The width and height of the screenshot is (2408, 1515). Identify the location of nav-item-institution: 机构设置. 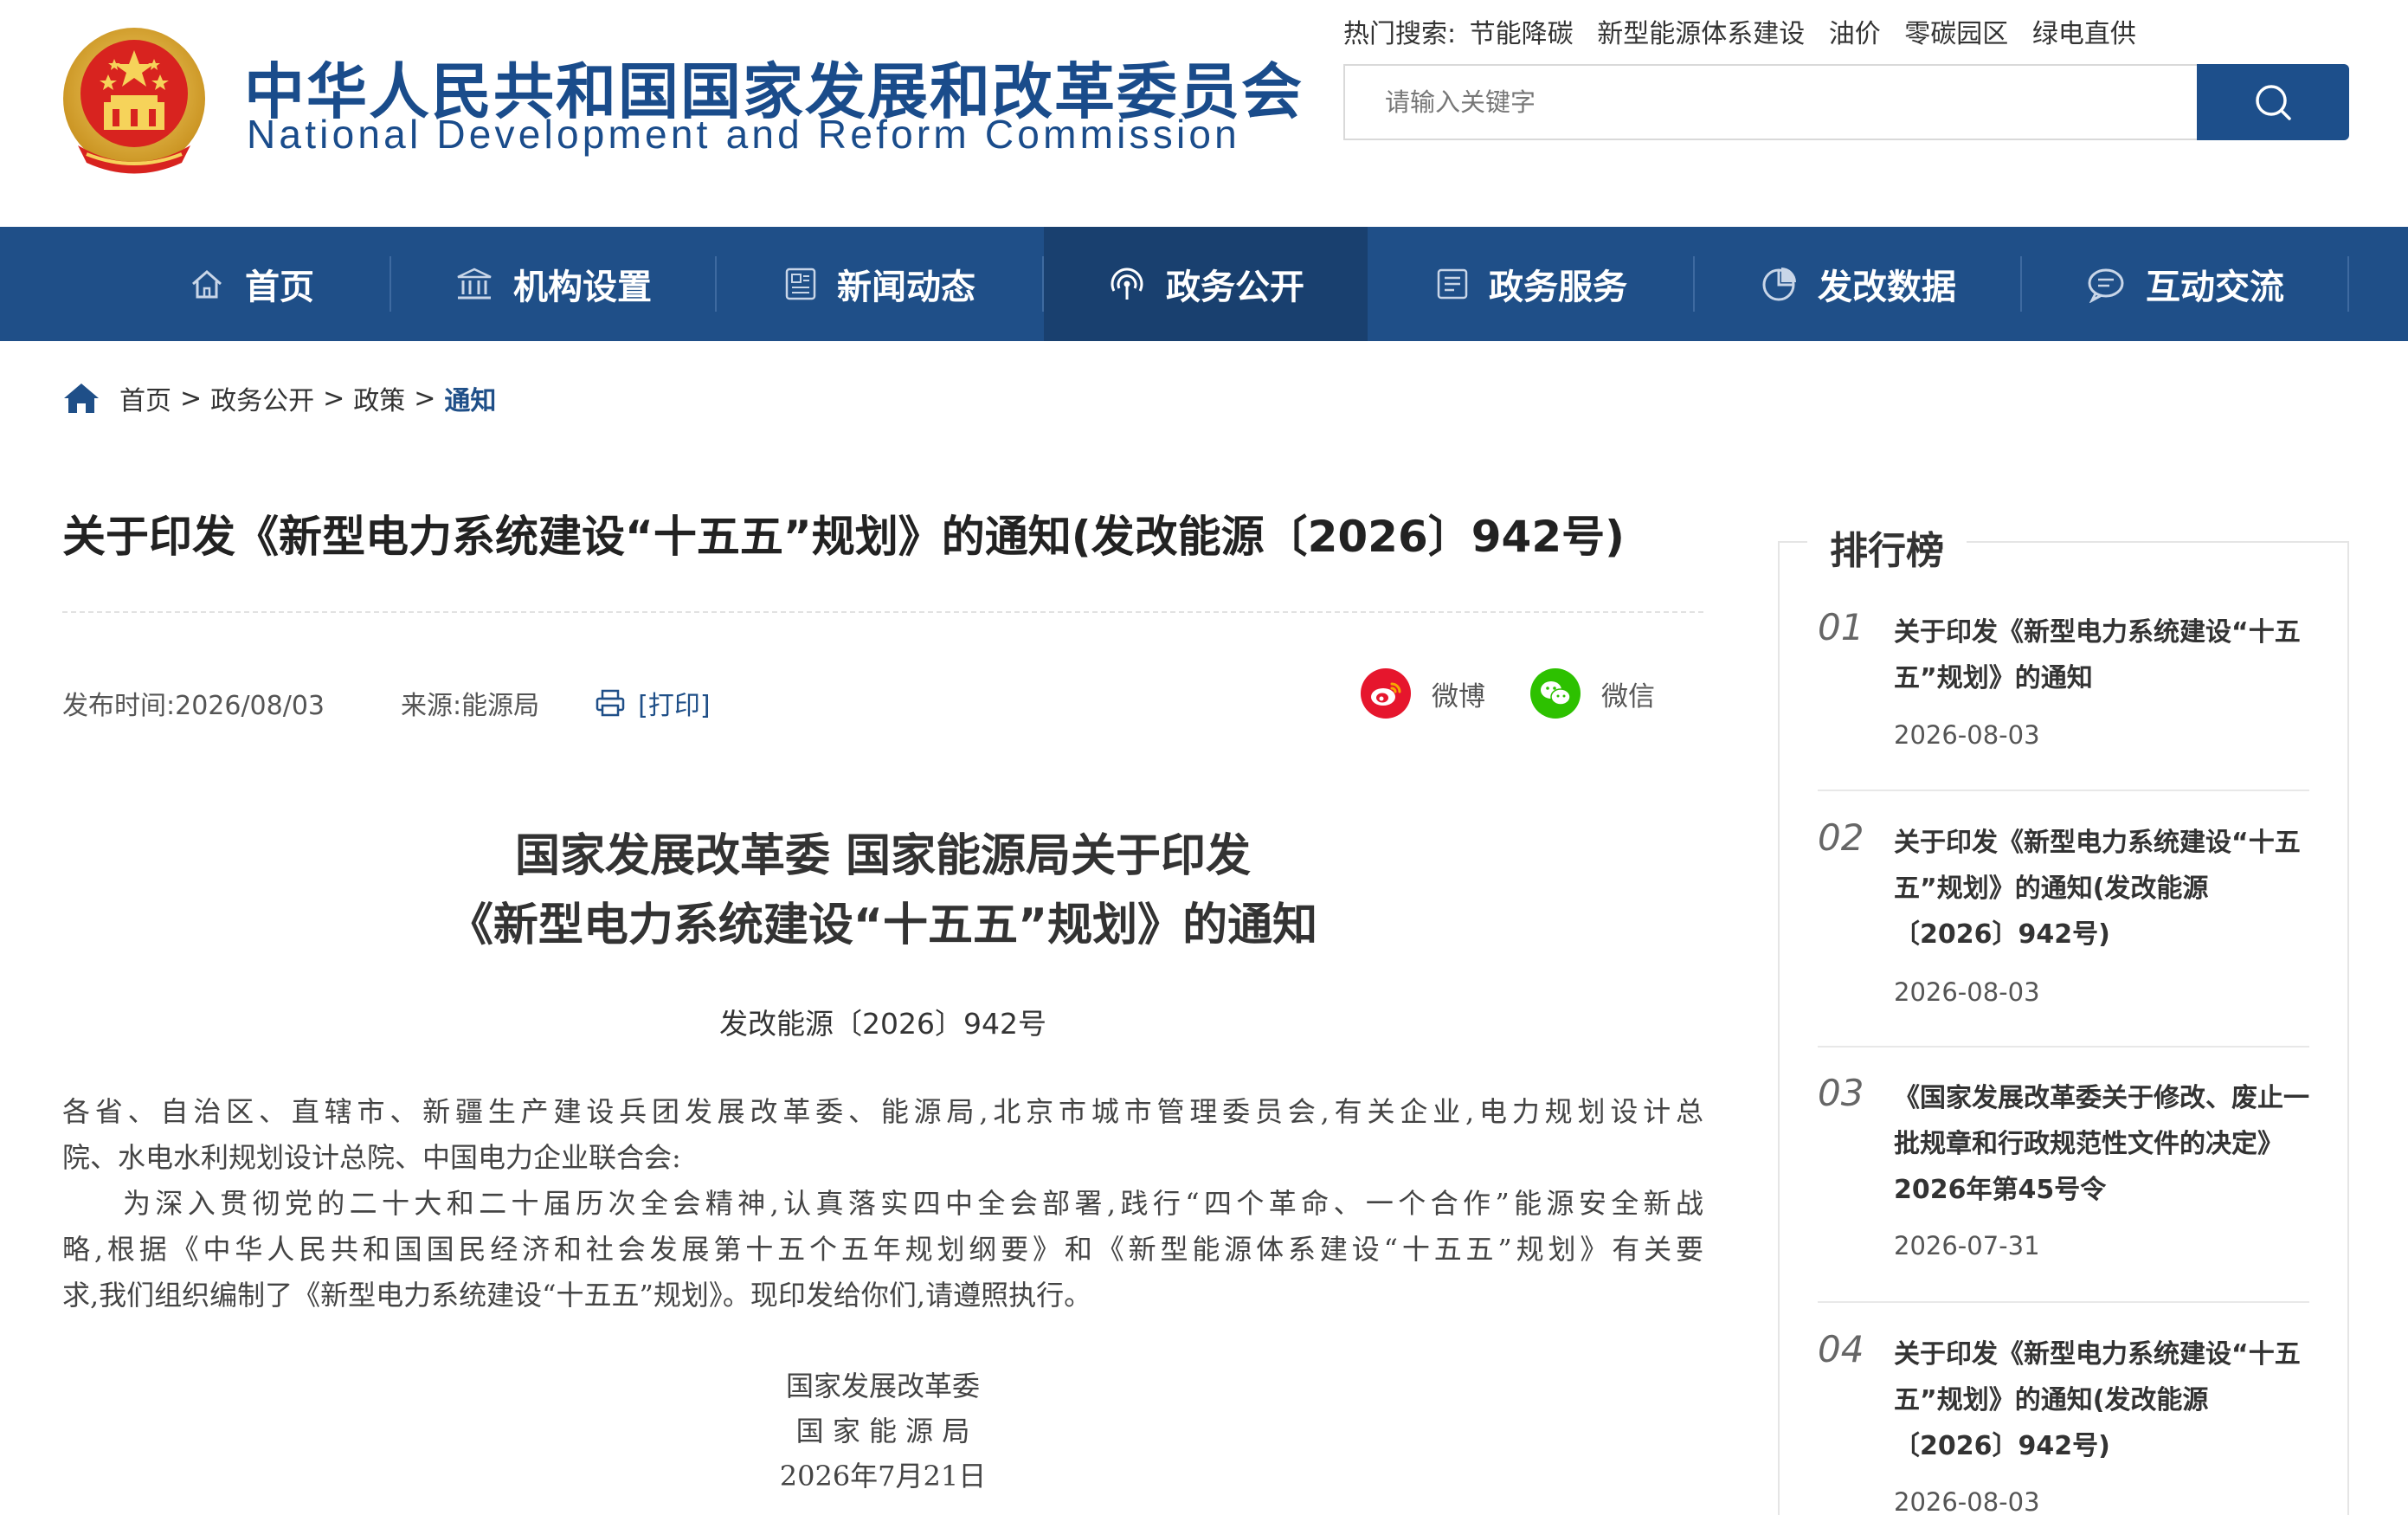
(553, 284).